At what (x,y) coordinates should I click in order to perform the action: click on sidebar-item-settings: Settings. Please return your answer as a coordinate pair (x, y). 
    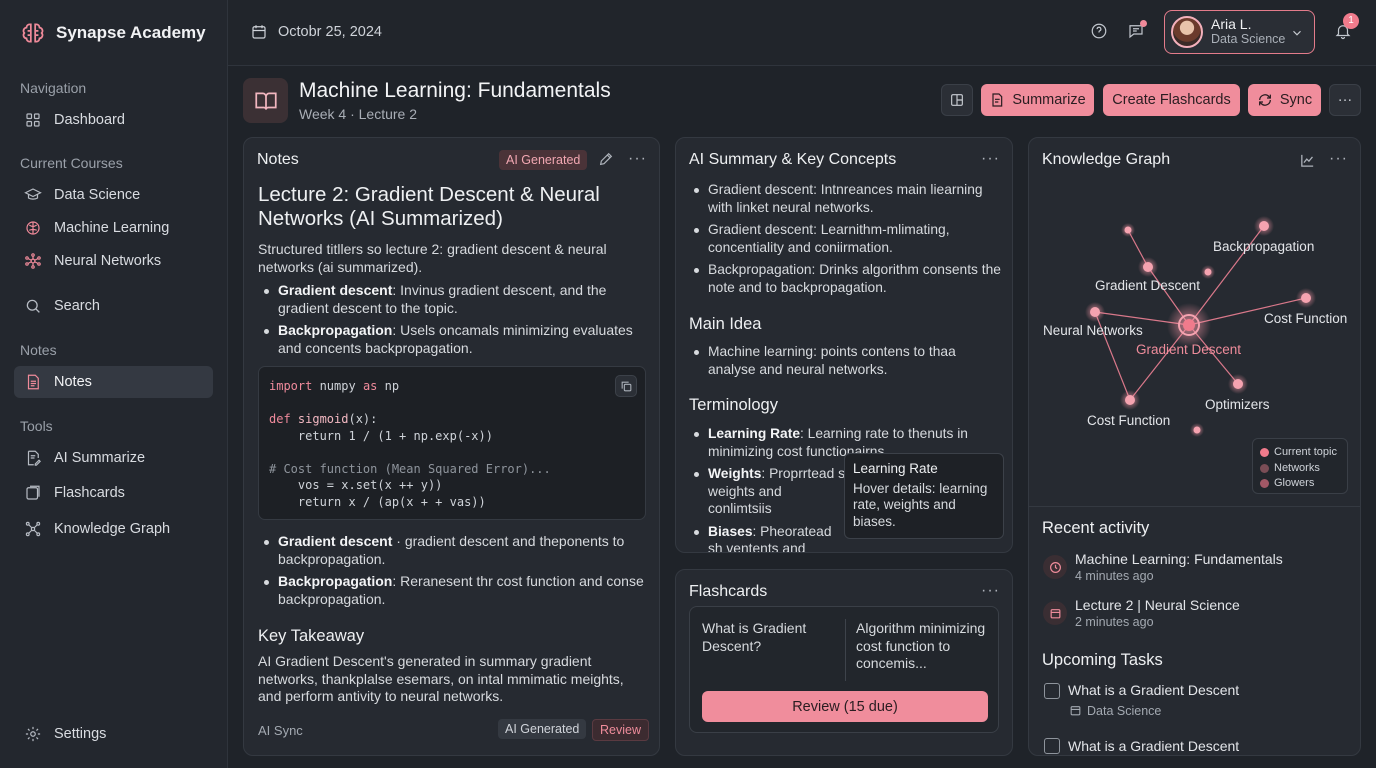
    Looking at the image, I should click on (113, 734).